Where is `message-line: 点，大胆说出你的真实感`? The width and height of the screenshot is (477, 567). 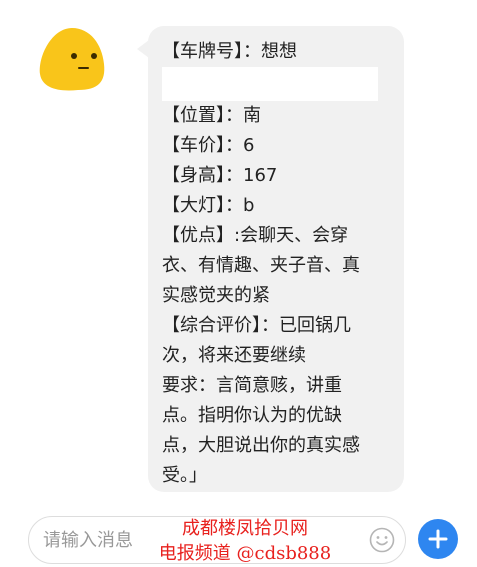 message-line: 点，大胆说出你的真实感 is located at coordinates (261, 445).